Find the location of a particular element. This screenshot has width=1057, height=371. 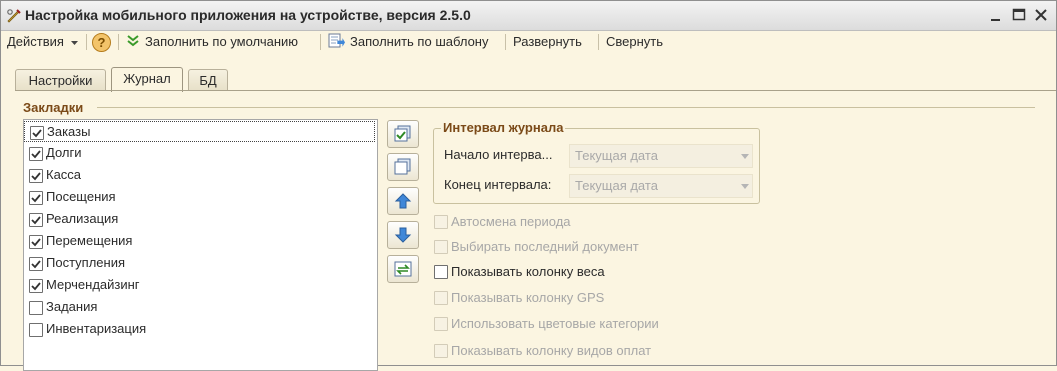

maximize-icon is located at coordinates (1019, 15).